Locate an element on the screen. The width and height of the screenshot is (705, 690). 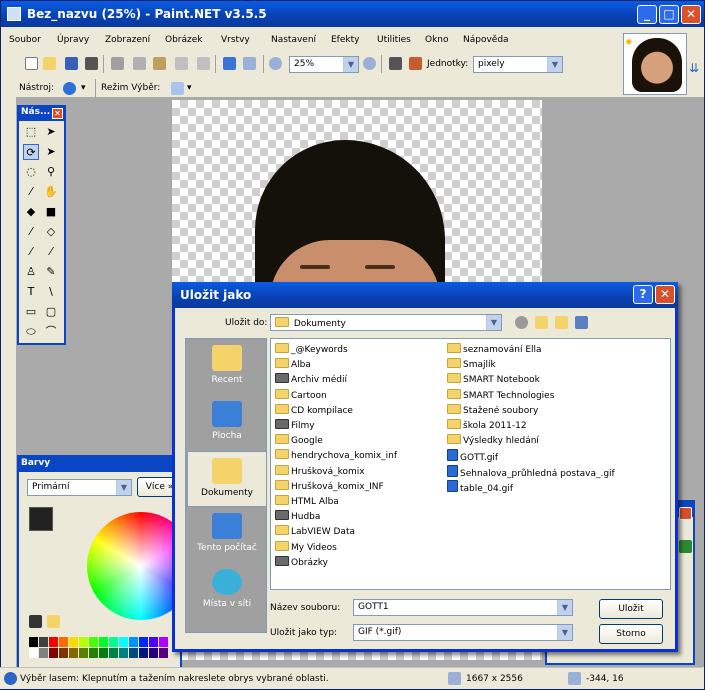
file-item: Hrušková_komix is located at coordinates (320, 472).